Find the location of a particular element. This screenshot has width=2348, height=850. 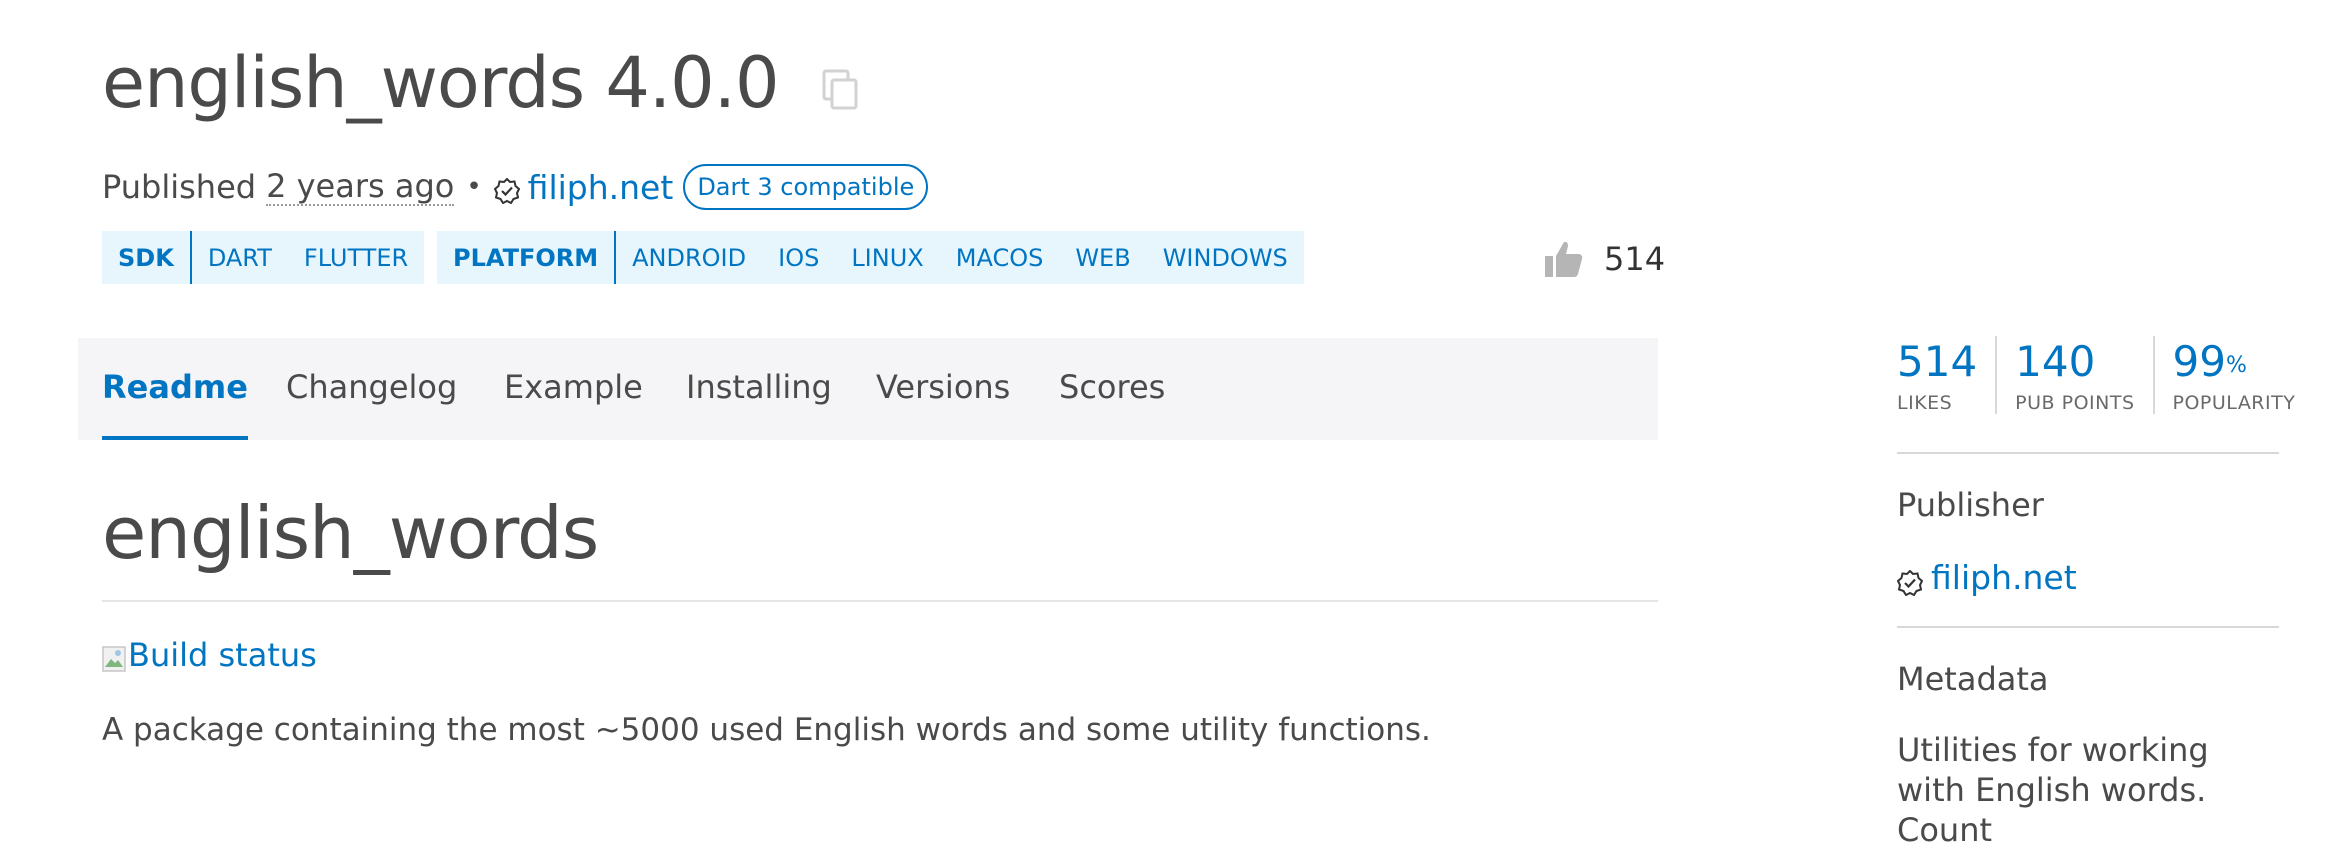

stat-popularity-value: 99% is located at coordinates (2209, 361).